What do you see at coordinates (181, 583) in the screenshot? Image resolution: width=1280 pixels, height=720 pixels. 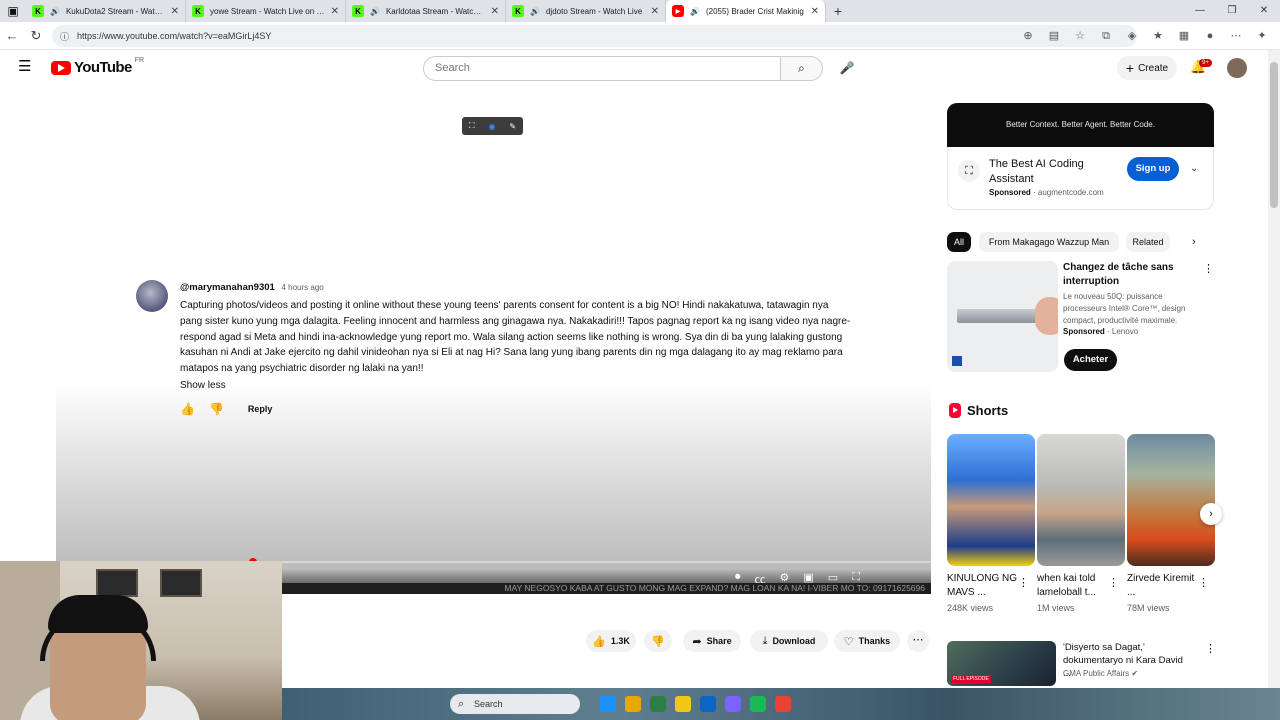 I see `wall-frame` at bounding box center [181, 583].